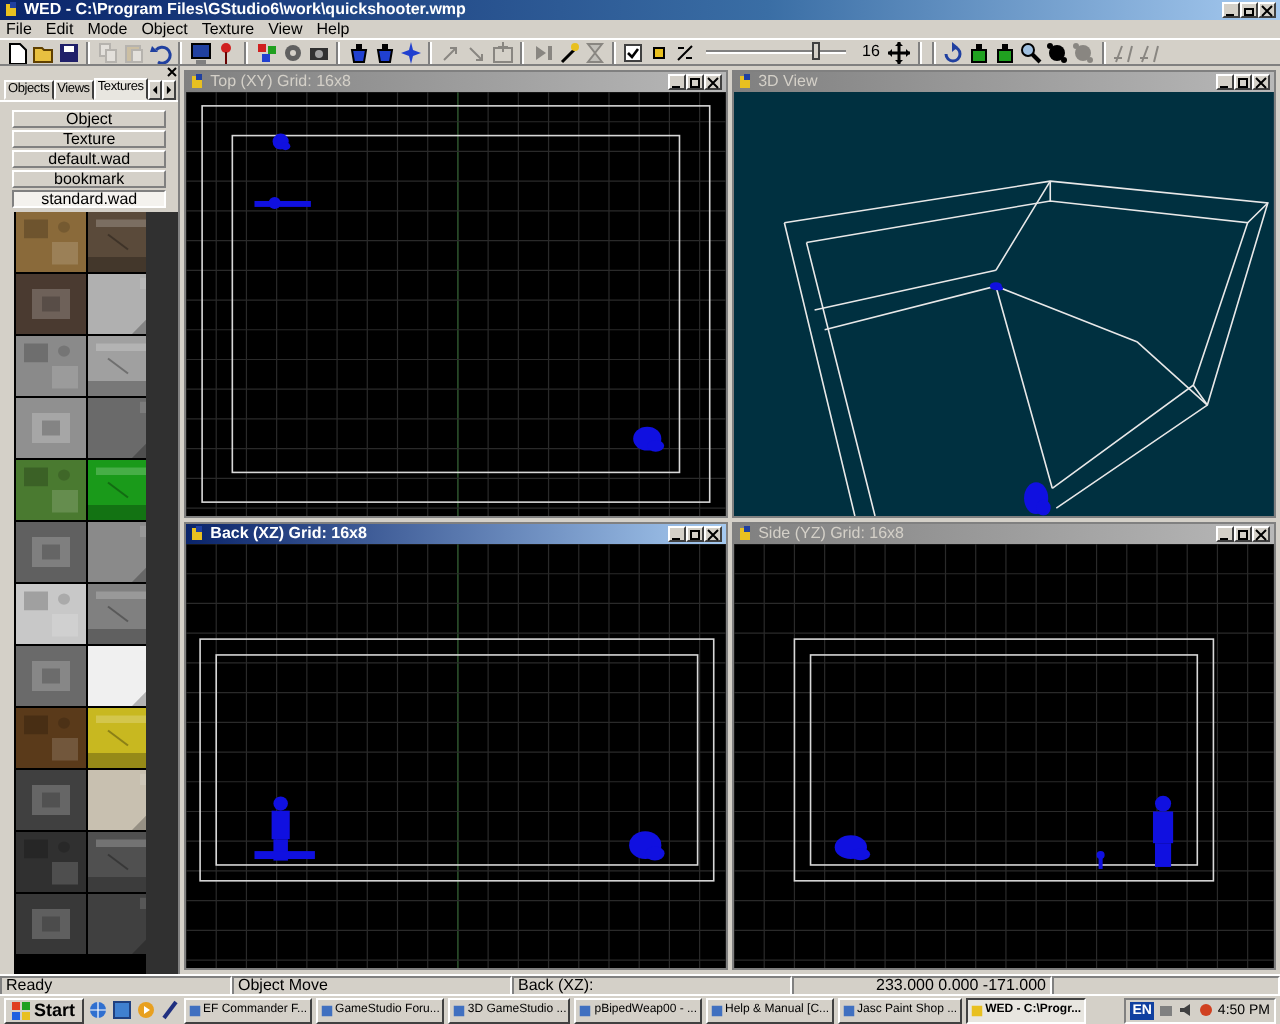 The image size is (1280, 1024). Describe the element at coordinates (89, 179) in the screenshot. I see `folder-button: bookmark` at that location.